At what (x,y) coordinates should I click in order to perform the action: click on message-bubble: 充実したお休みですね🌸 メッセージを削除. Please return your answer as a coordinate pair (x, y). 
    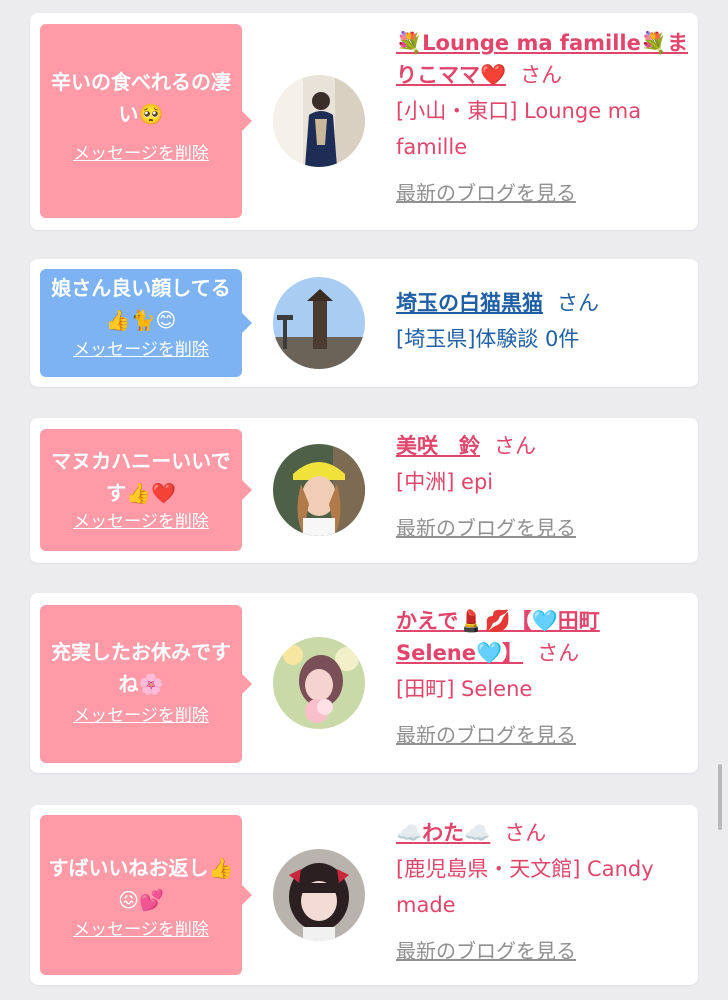
    Looking at the image, I should click on (146, 684).